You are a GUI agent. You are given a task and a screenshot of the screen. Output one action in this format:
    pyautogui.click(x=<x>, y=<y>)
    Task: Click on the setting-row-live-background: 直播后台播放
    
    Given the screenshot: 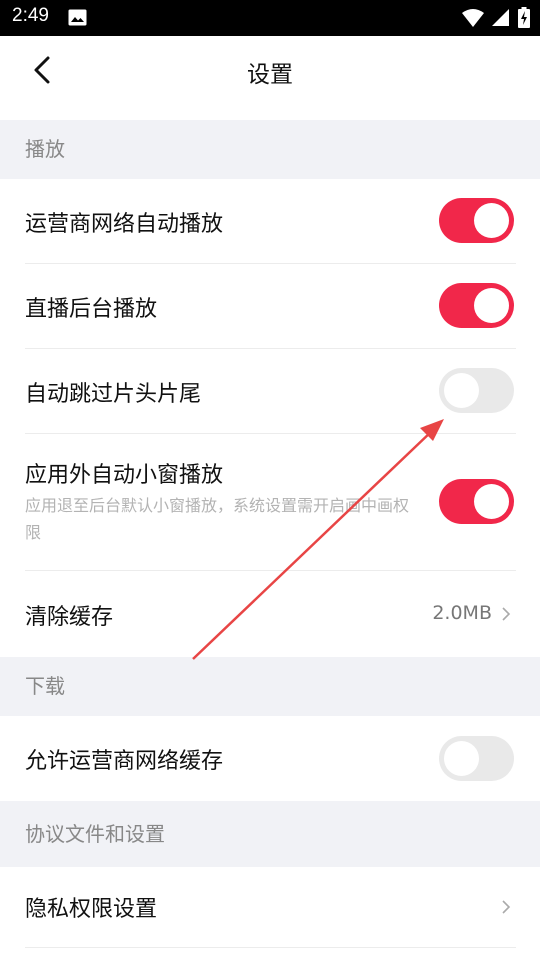 What is the action you would take?
    pyautogui.click(x=270, y=306)
    